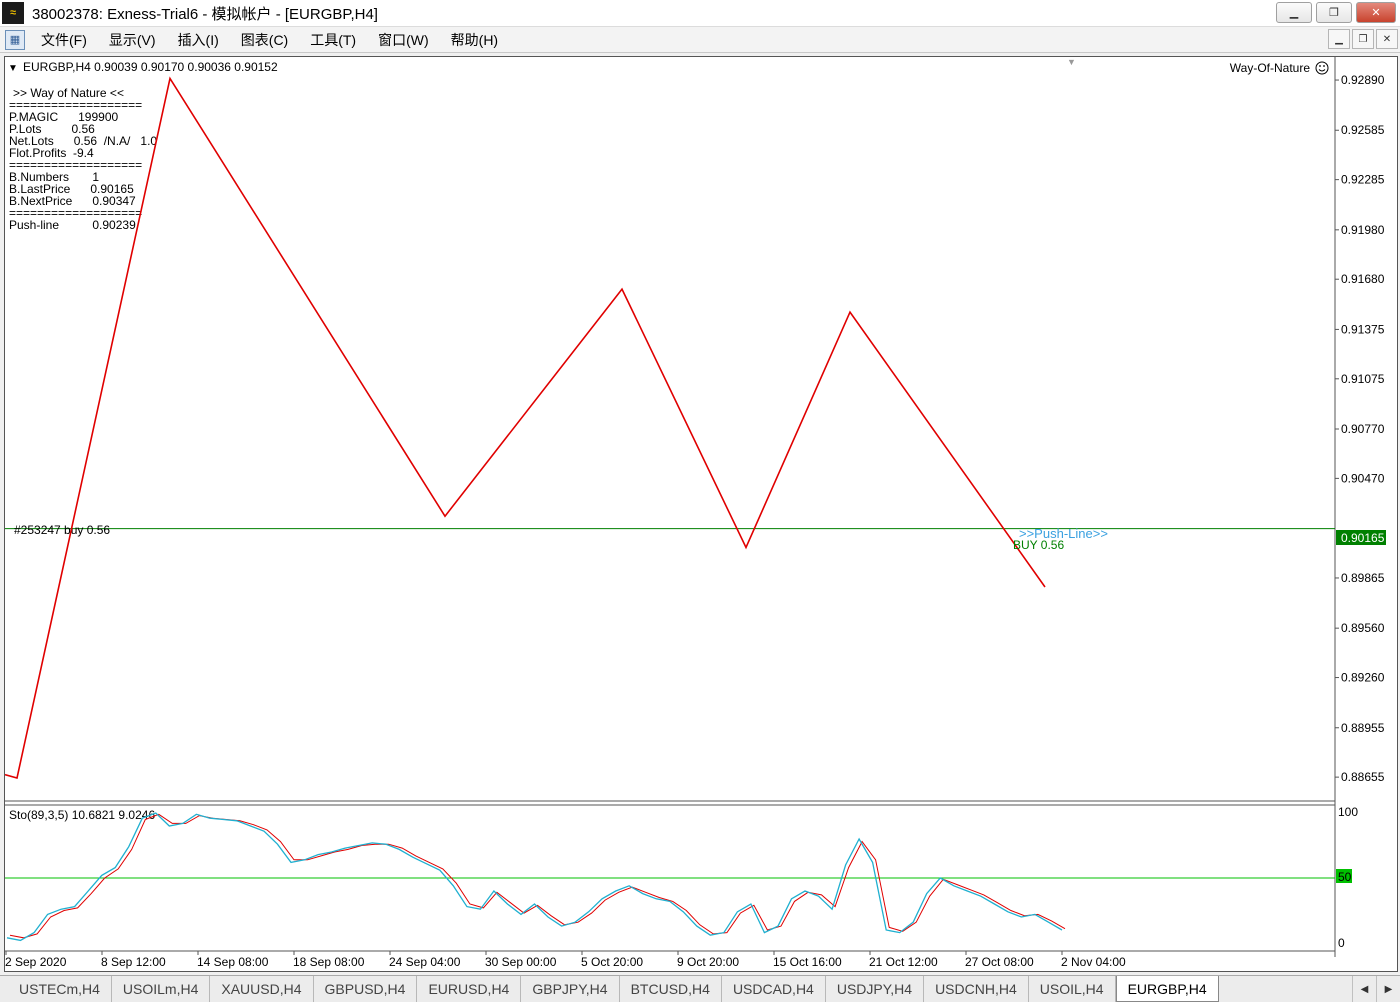 The image size is (1400, 1002). What do you see at coordinates (537, 876) in the screenshot?
I see `stochastic-signal-line` at bounding box center [537, 876].